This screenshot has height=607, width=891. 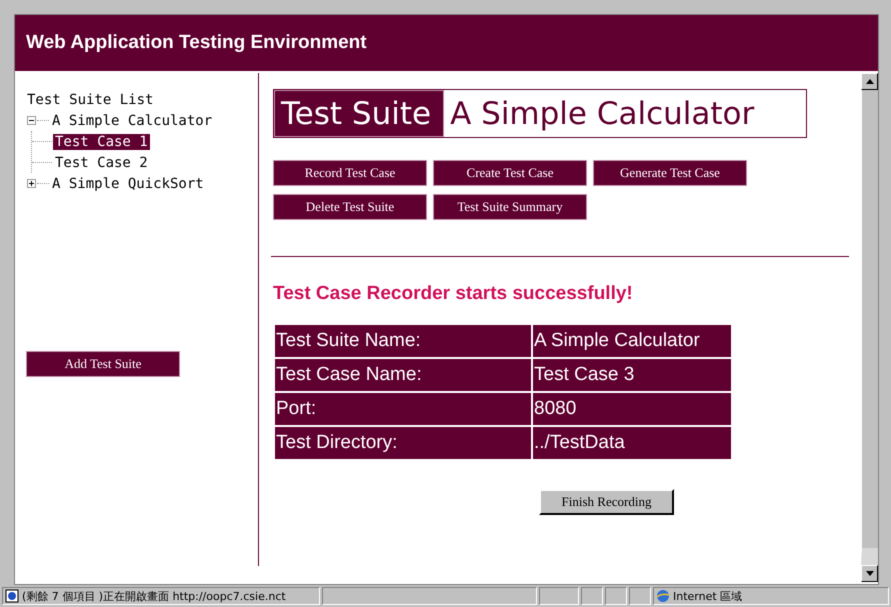 What do you see at coordinates (869, 327) in the screenshot?
I see `scrollbar` at bounding box center [869, 327].